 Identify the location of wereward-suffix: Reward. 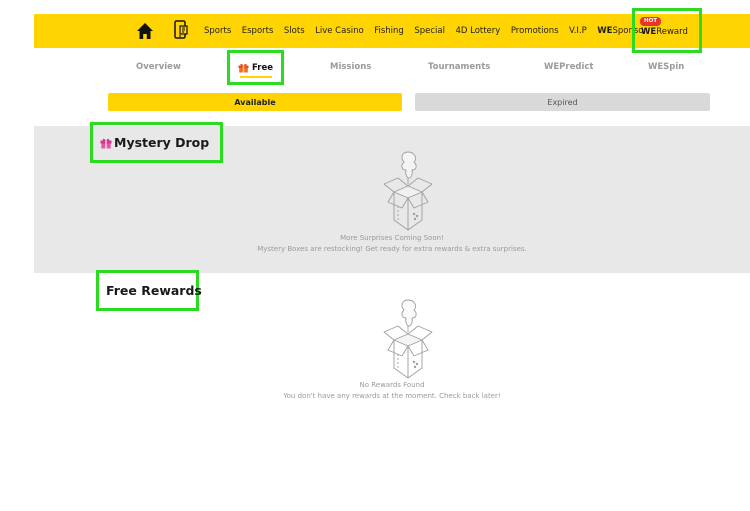
(672, 32).